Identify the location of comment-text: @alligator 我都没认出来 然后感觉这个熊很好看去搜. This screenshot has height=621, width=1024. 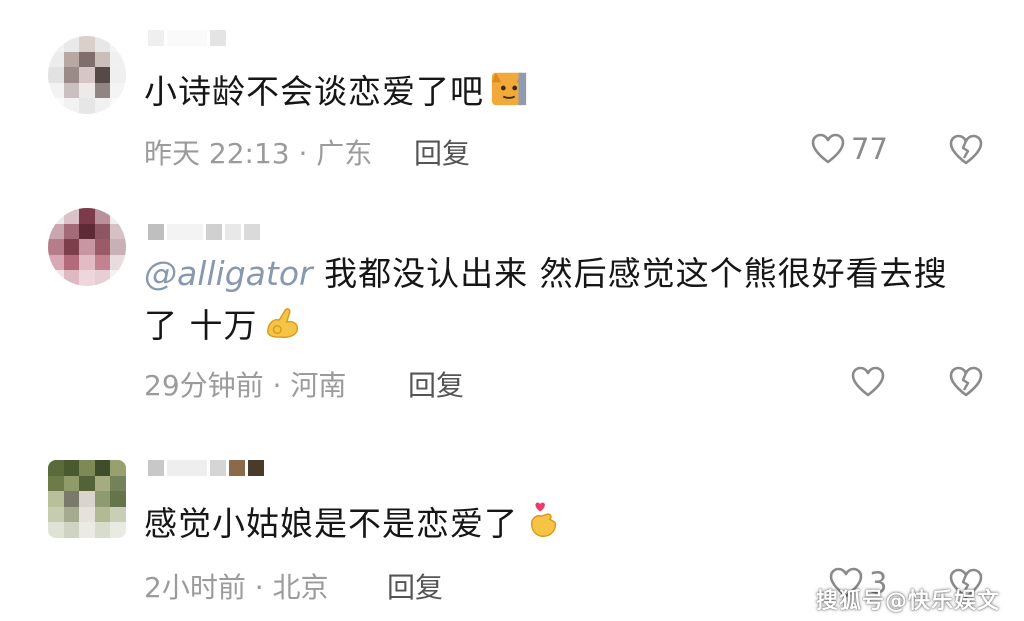
(546, 274).